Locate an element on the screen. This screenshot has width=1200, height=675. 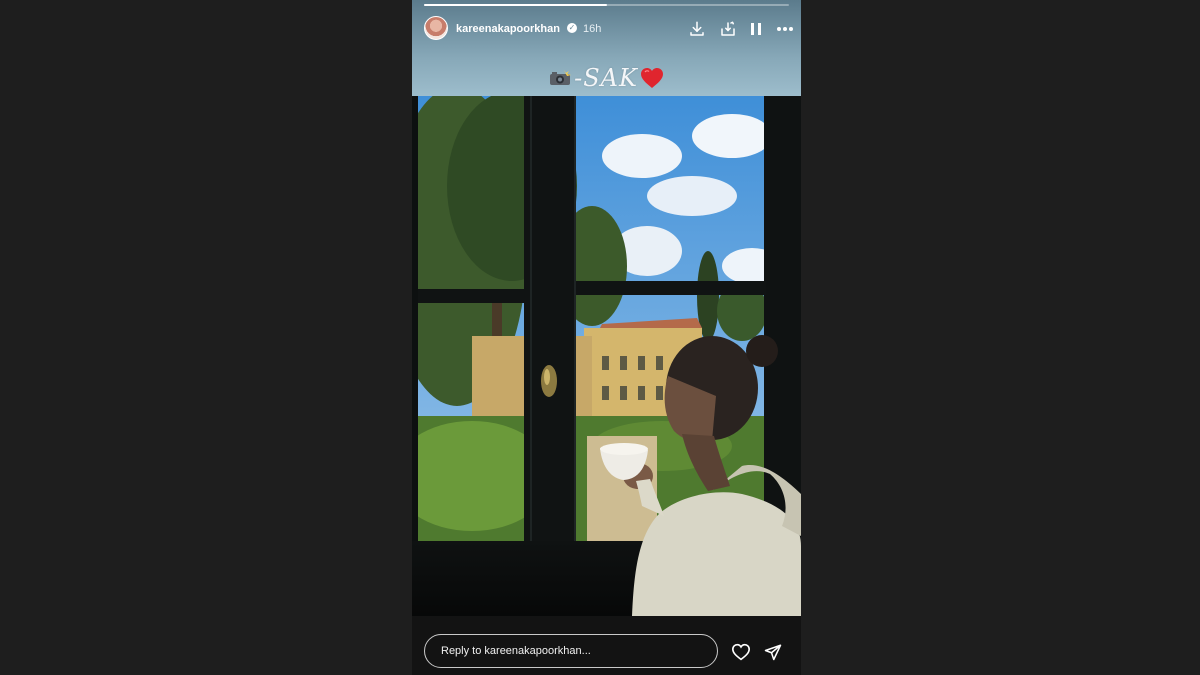
send-button is located at coordinates (773, 652).